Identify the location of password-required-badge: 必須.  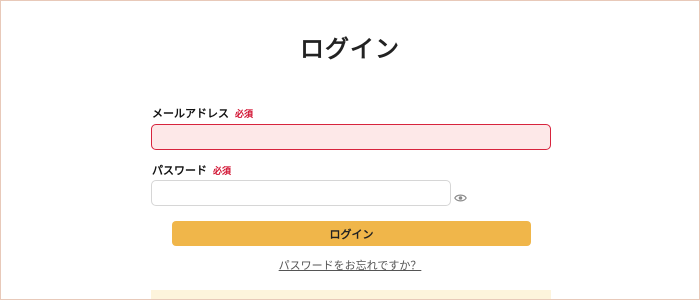
(222, 172).